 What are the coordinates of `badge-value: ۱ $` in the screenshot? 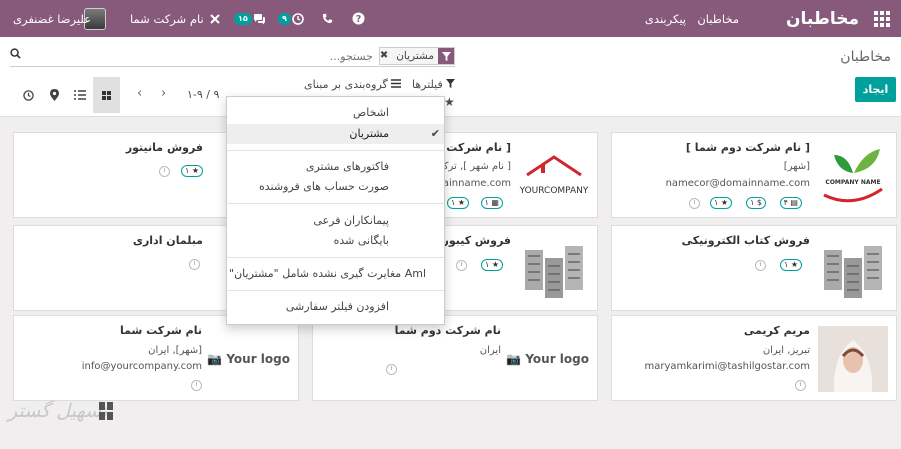 It's located at (756, 202).